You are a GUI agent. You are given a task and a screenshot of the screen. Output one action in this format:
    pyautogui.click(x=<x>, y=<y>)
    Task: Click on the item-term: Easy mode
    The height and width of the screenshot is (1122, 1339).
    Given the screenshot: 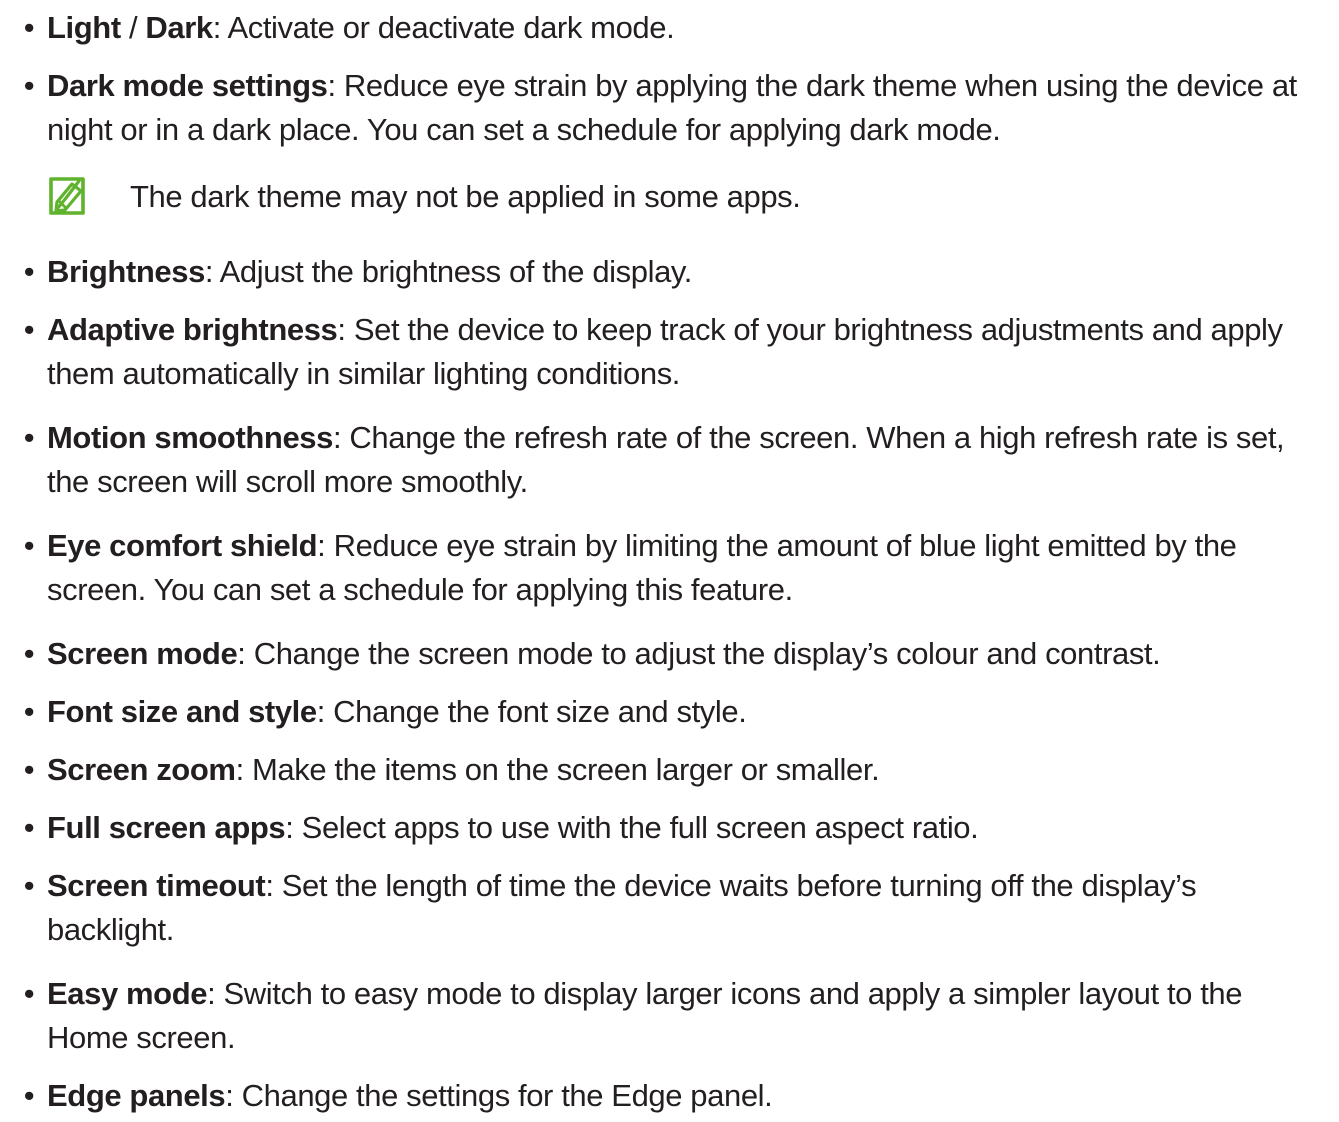 What is the action you would take?
    pyautogui.click(x=127, y=993)
    